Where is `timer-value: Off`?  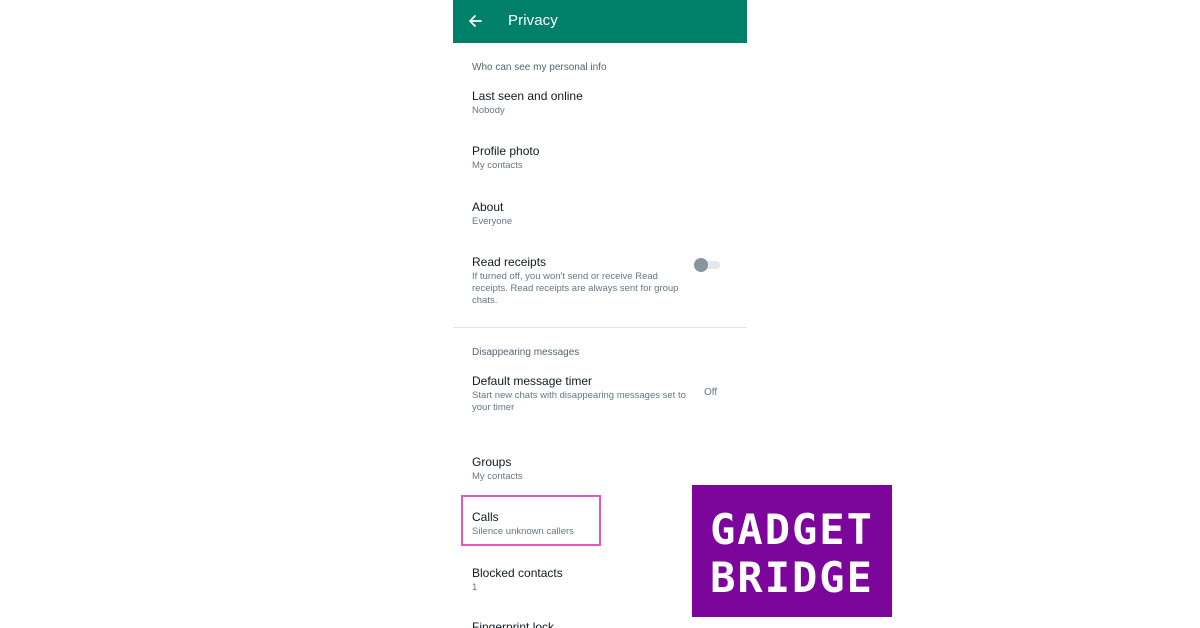
timer-value: Off is located at coordinates (711, 392).